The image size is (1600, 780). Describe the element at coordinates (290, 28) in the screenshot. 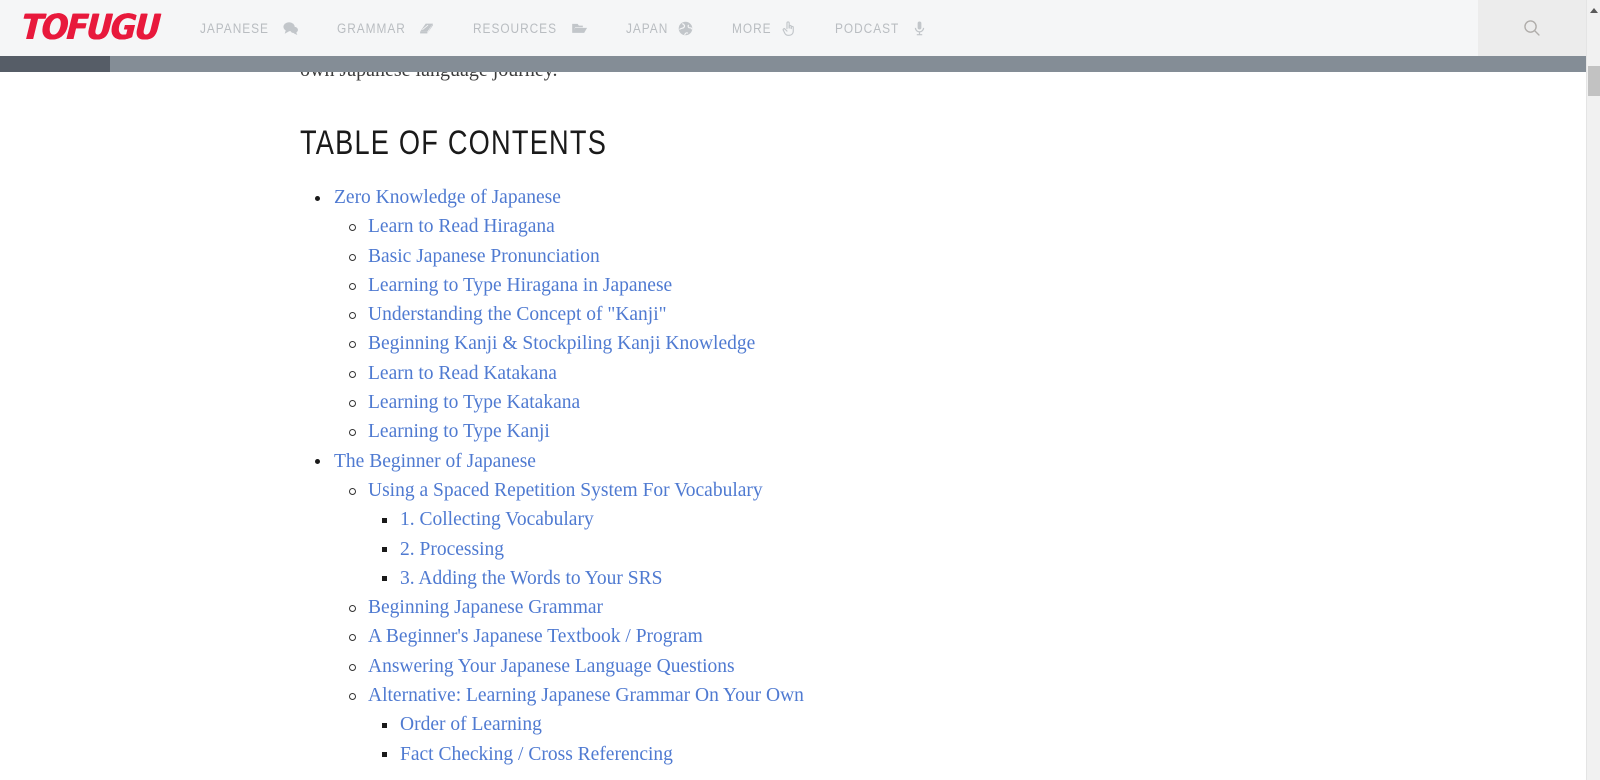

I see `speech-bubble-icon` at that location.